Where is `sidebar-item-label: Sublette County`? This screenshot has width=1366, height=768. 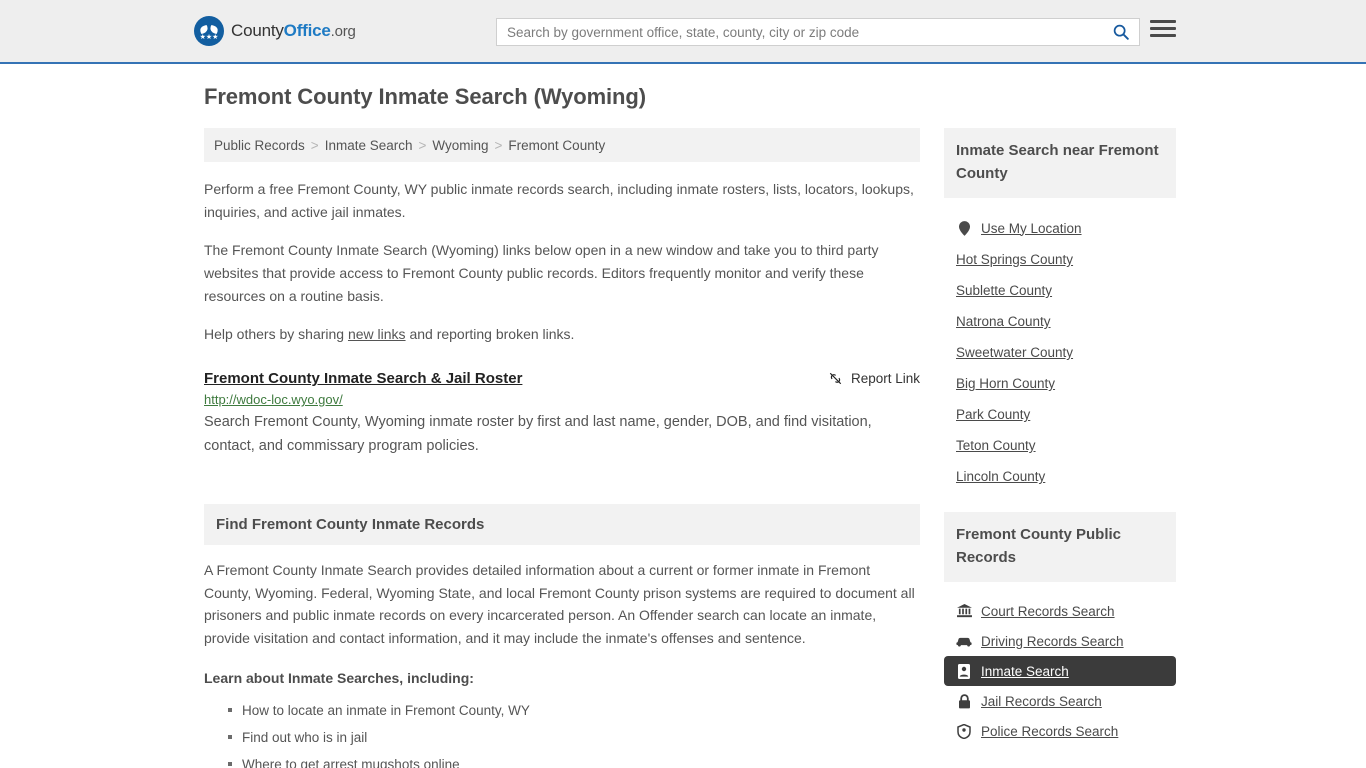
sidebar-item-label: Sublette County is located at coordinates (1004, 290).